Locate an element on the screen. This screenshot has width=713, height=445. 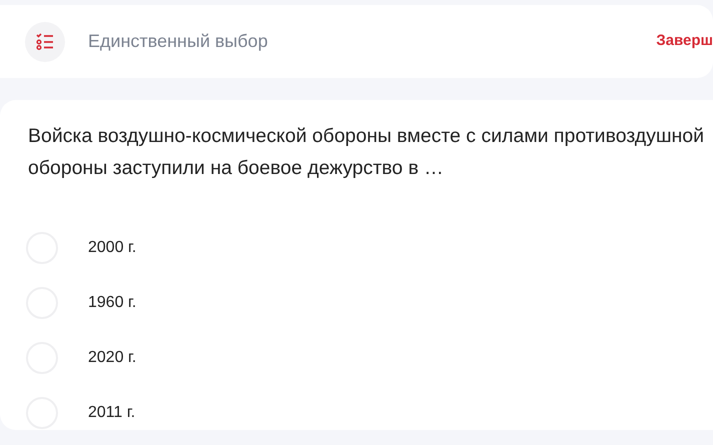
option-label: 2020 г. is located at coordinates (112, 358).